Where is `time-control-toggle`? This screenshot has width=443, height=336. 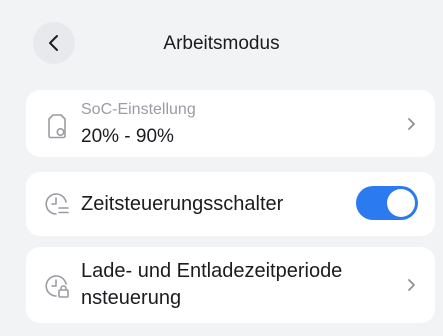 time-control-toggle is located at coordinates (387, 203).